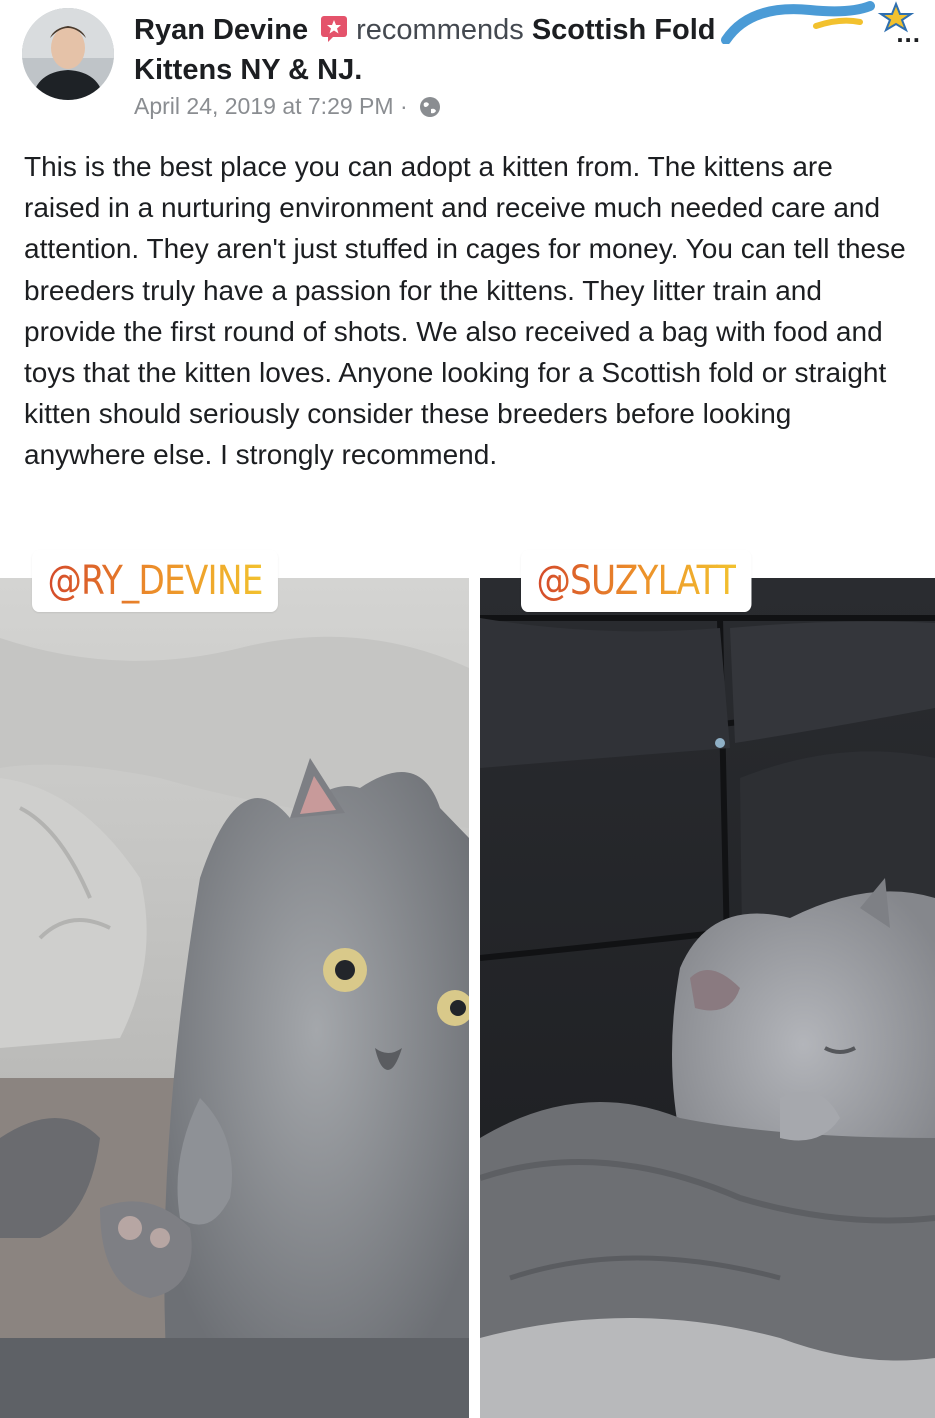  What do you see at coordinates (430, 107) in the screenshot?
I see `globe-icon` at bounding box center [430, 107].